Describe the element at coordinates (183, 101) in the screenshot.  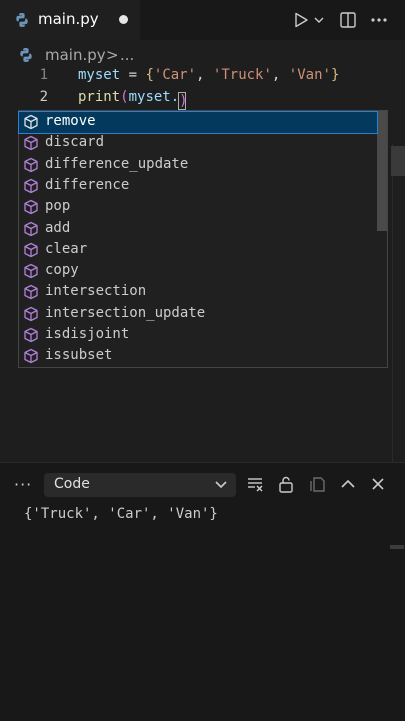
I see `token-paren-matched: )` at that location.